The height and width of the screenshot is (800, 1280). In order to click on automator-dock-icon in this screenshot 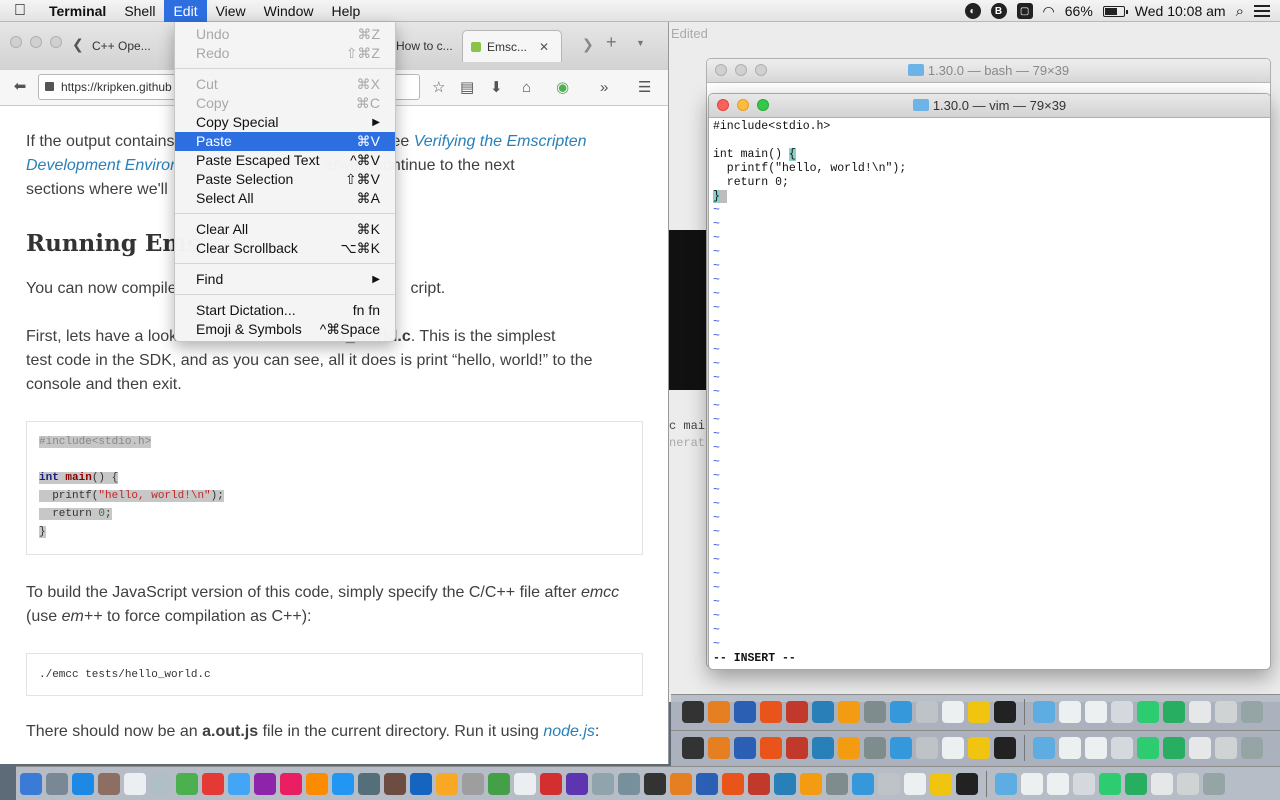, I will do `click(395, 784)`.